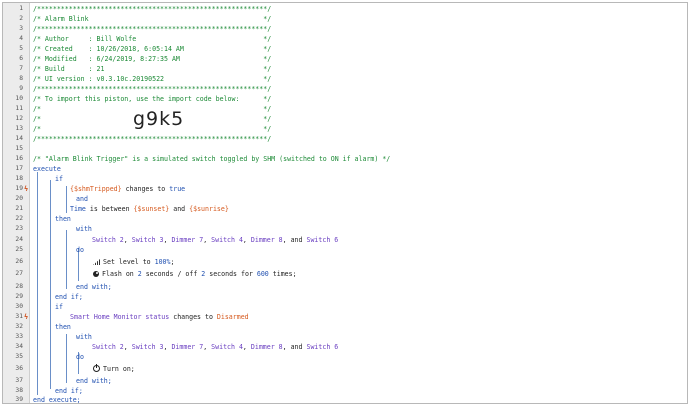  What do you see at coordinates (152, 49) in the screenshot?
I see `created-comment: /* Created : 10/26/2018, 6:05:14 AM */` at bounding box center [152, 49].